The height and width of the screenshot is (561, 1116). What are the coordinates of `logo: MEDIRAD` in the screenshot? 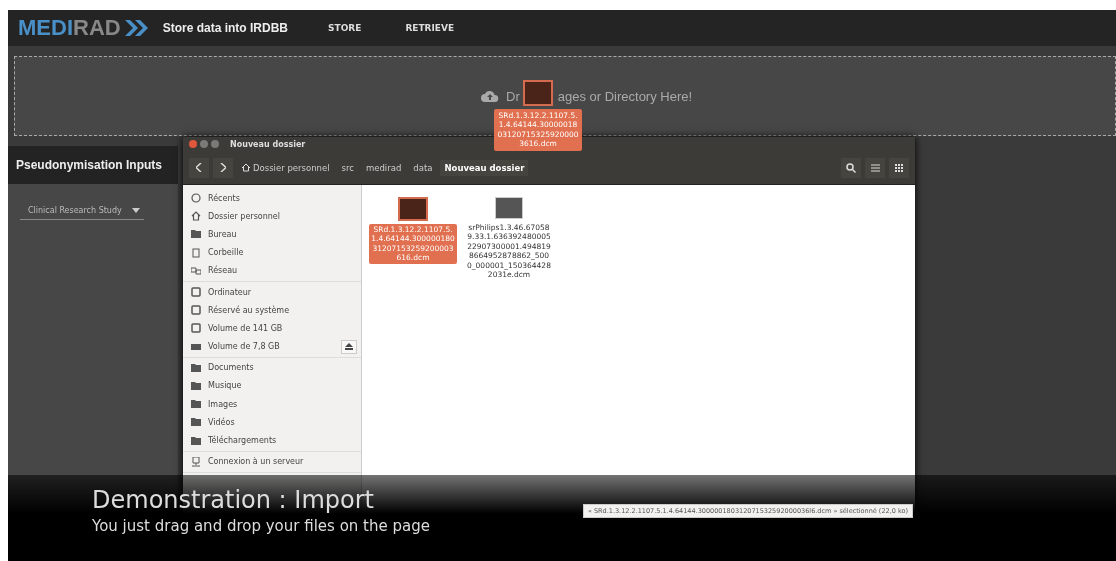 It's located at (69, 28).